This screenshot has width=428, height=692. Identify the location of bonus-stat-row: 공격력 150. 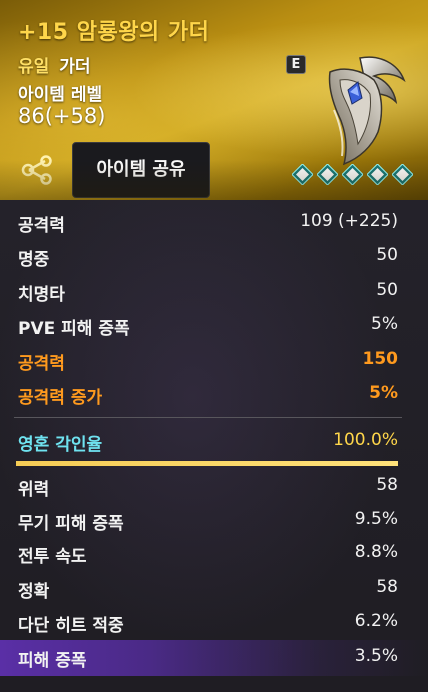
(214, 360).